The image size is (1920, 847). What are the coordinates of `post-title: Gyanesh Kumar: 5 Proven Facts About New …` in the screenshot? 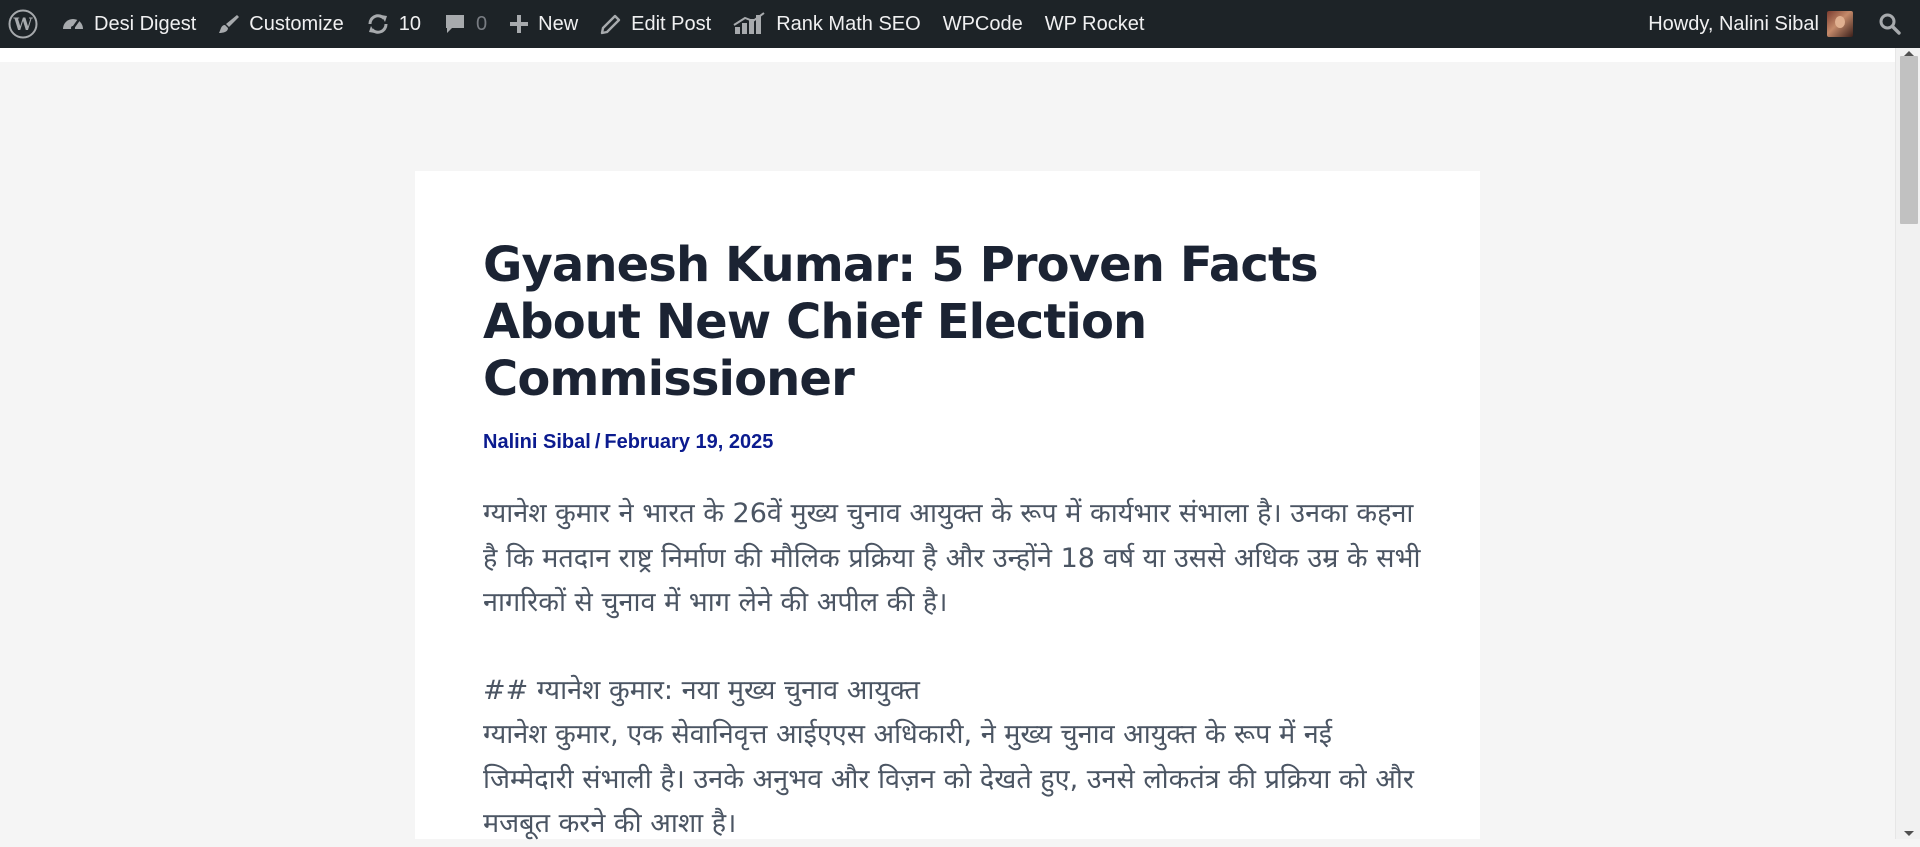 It's located at (901, 322).